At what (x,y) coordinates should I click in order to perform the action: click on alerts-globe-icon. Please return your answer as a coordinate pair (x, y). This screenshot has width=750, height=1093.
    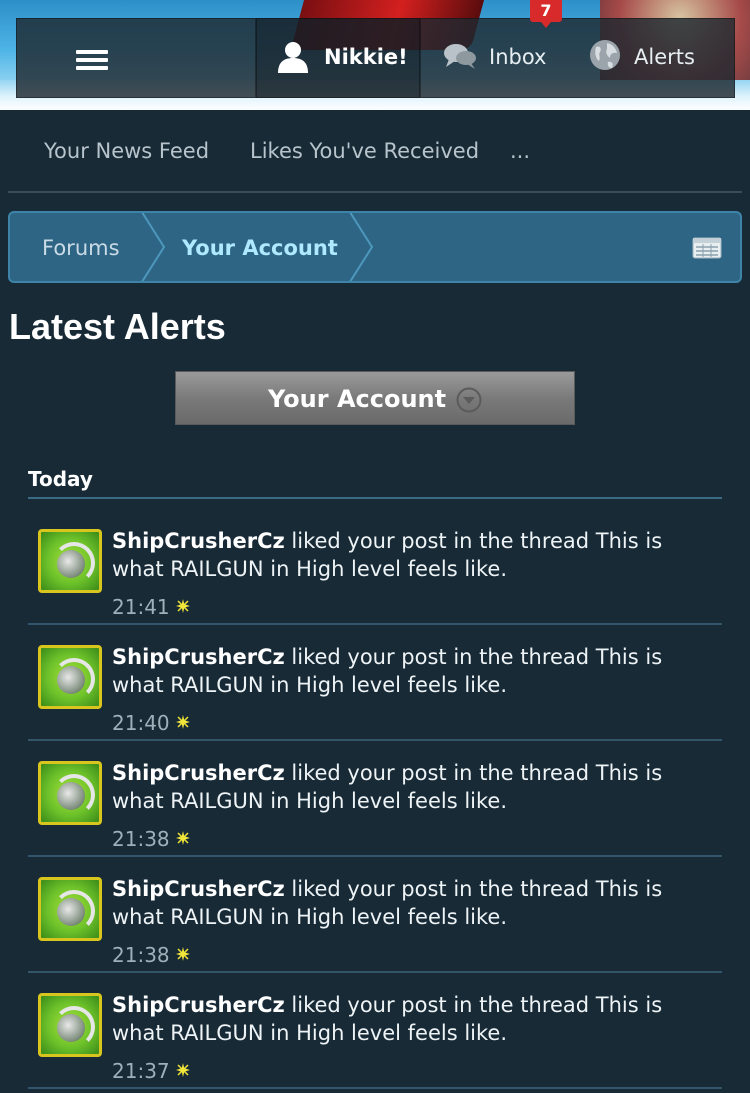
    Looking at the image, I should click on (605, 55).